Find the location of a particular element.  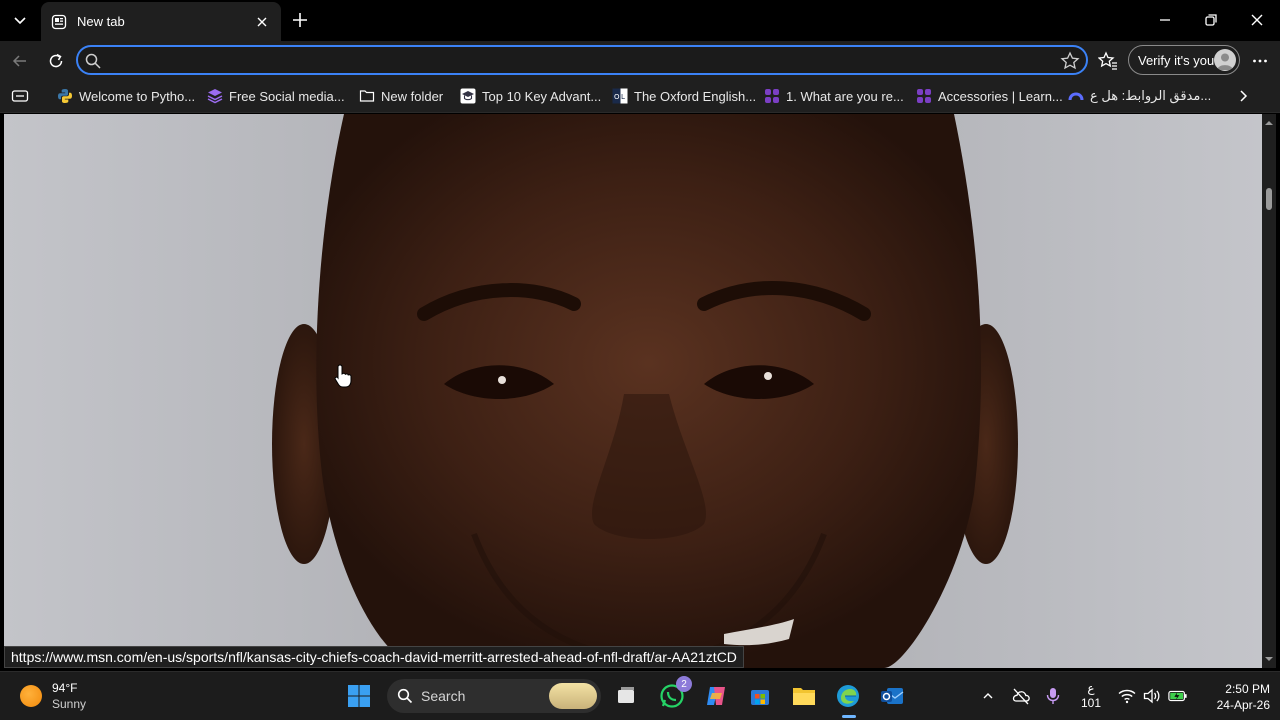

close-window-button is located at coordinates (1257, 20).